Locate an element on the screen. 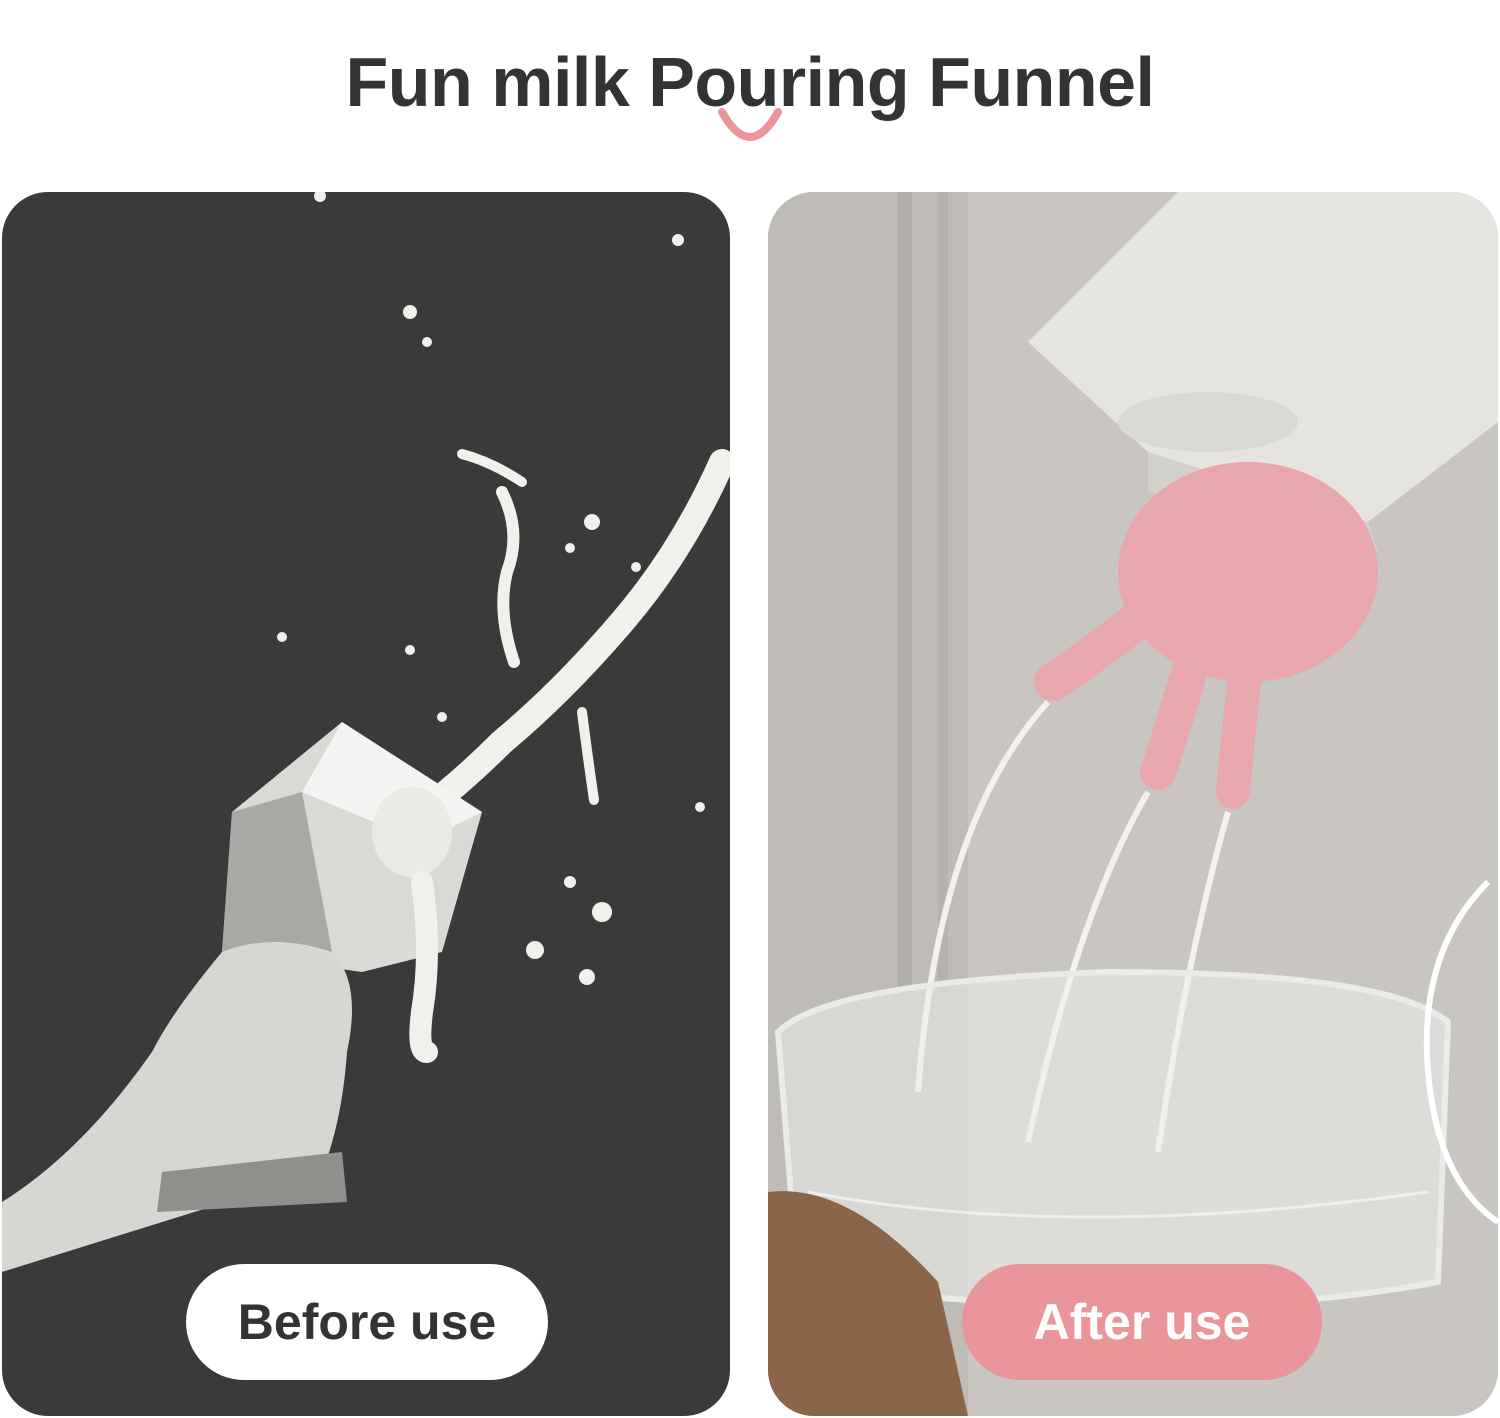 Image resolution: width=1500 pixels, height=1418 pixels. after-use-label: After use is located at coordinates (1142, 1322).